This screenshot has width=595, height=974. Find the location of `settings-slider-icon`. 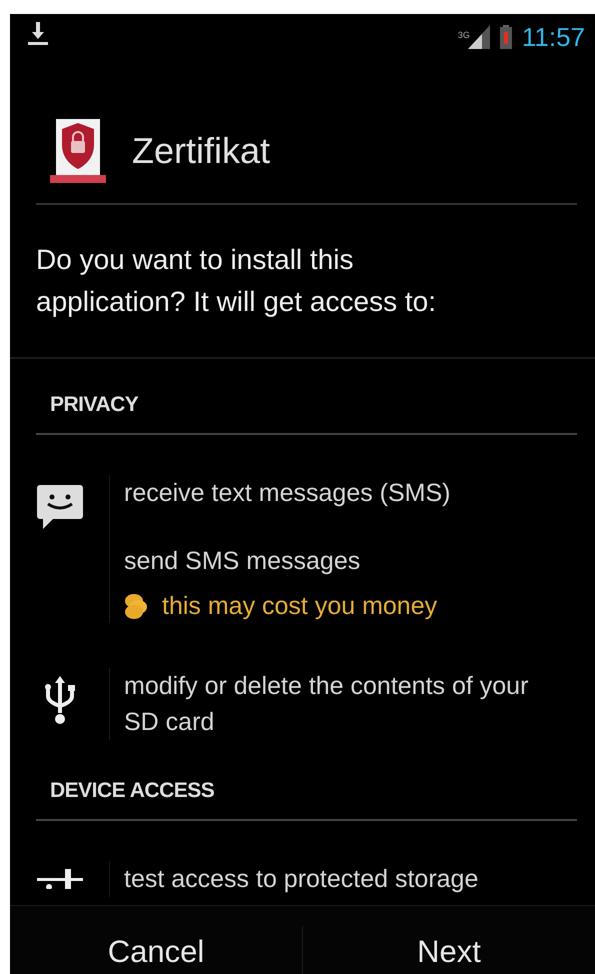

settings-slider-icon is located at coordinates (59, 879).